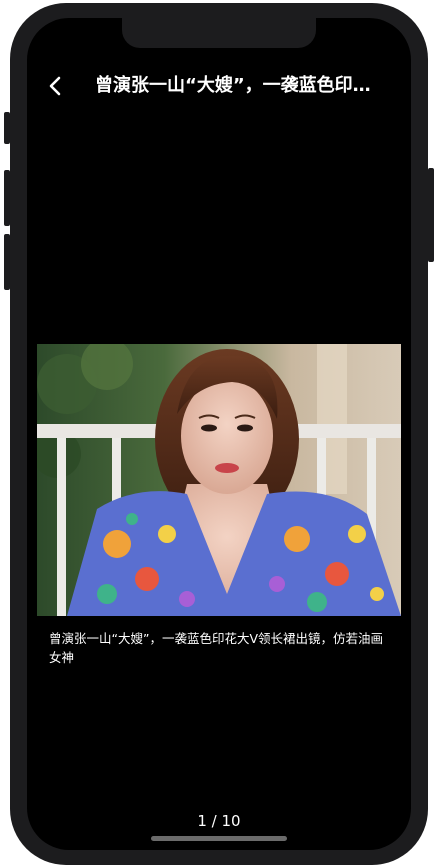  I want to click on silent-switch, so click(7, 128).